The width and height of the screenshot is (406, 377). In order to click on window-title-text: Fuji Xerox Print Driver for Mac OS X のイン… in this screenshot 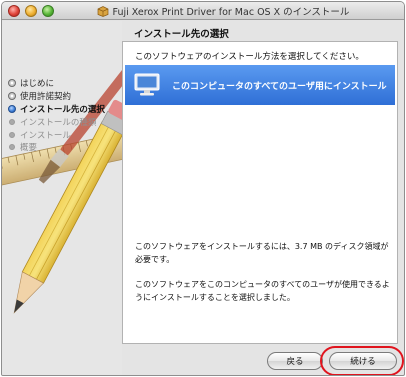, I will do `click(231, 12)`.